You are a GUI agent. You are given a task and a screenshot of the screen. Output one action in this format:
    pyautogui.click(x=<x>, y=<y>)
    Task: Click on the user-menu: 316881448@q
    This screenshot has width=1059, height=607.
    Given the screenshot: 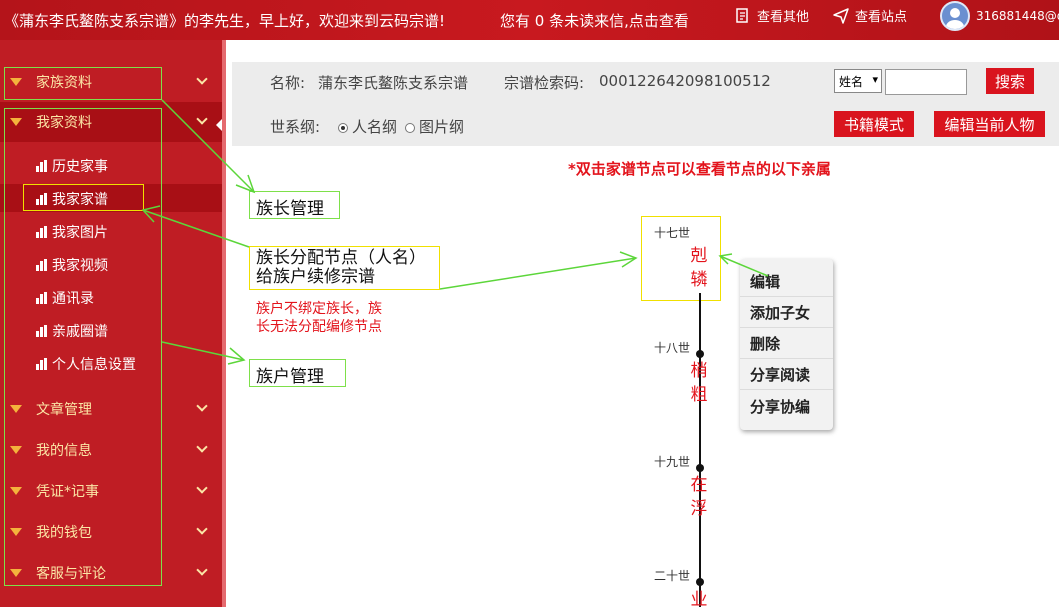 What is the action you would take?
    pyautogui.click(x=999, y=16)
    